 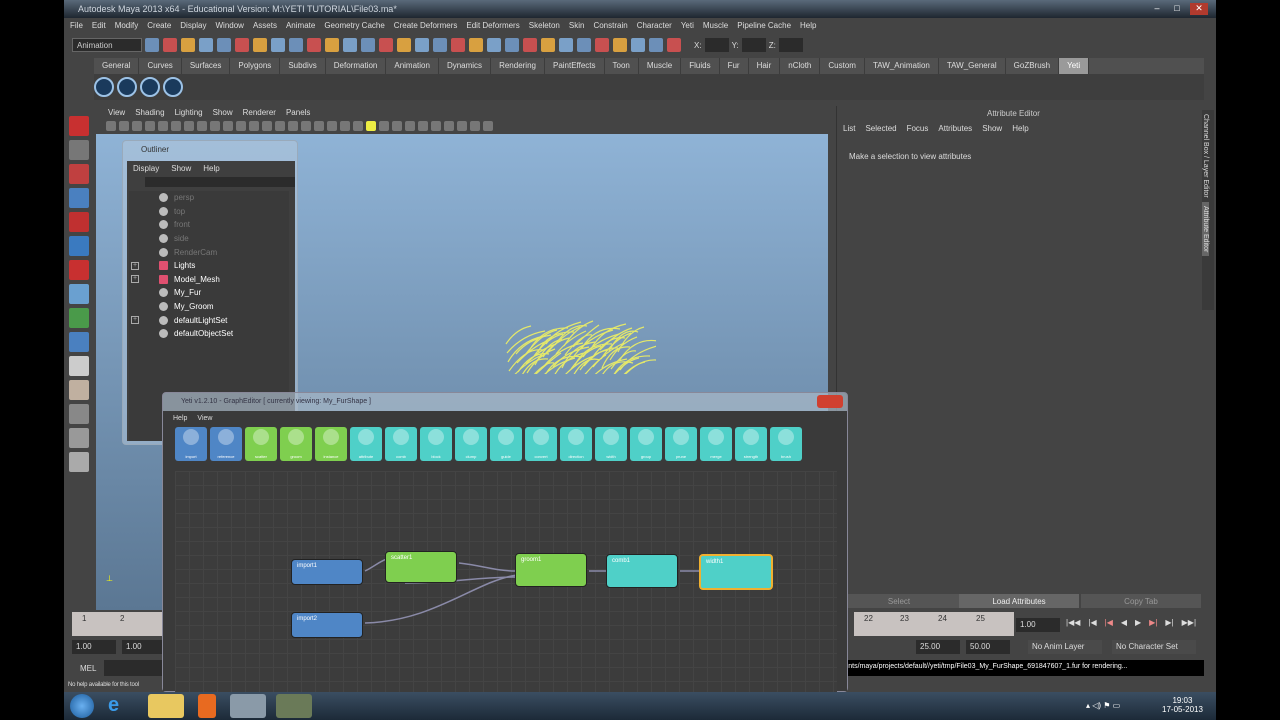 I want to click on shelf-tab-active: Yeti, so click(x=1074, y=66).